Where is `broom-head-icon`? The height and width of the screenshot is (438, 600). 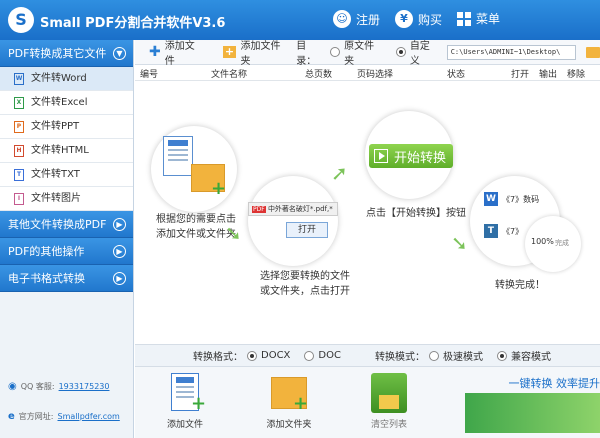
broom-head-icon is located at coordinates (389, 402).